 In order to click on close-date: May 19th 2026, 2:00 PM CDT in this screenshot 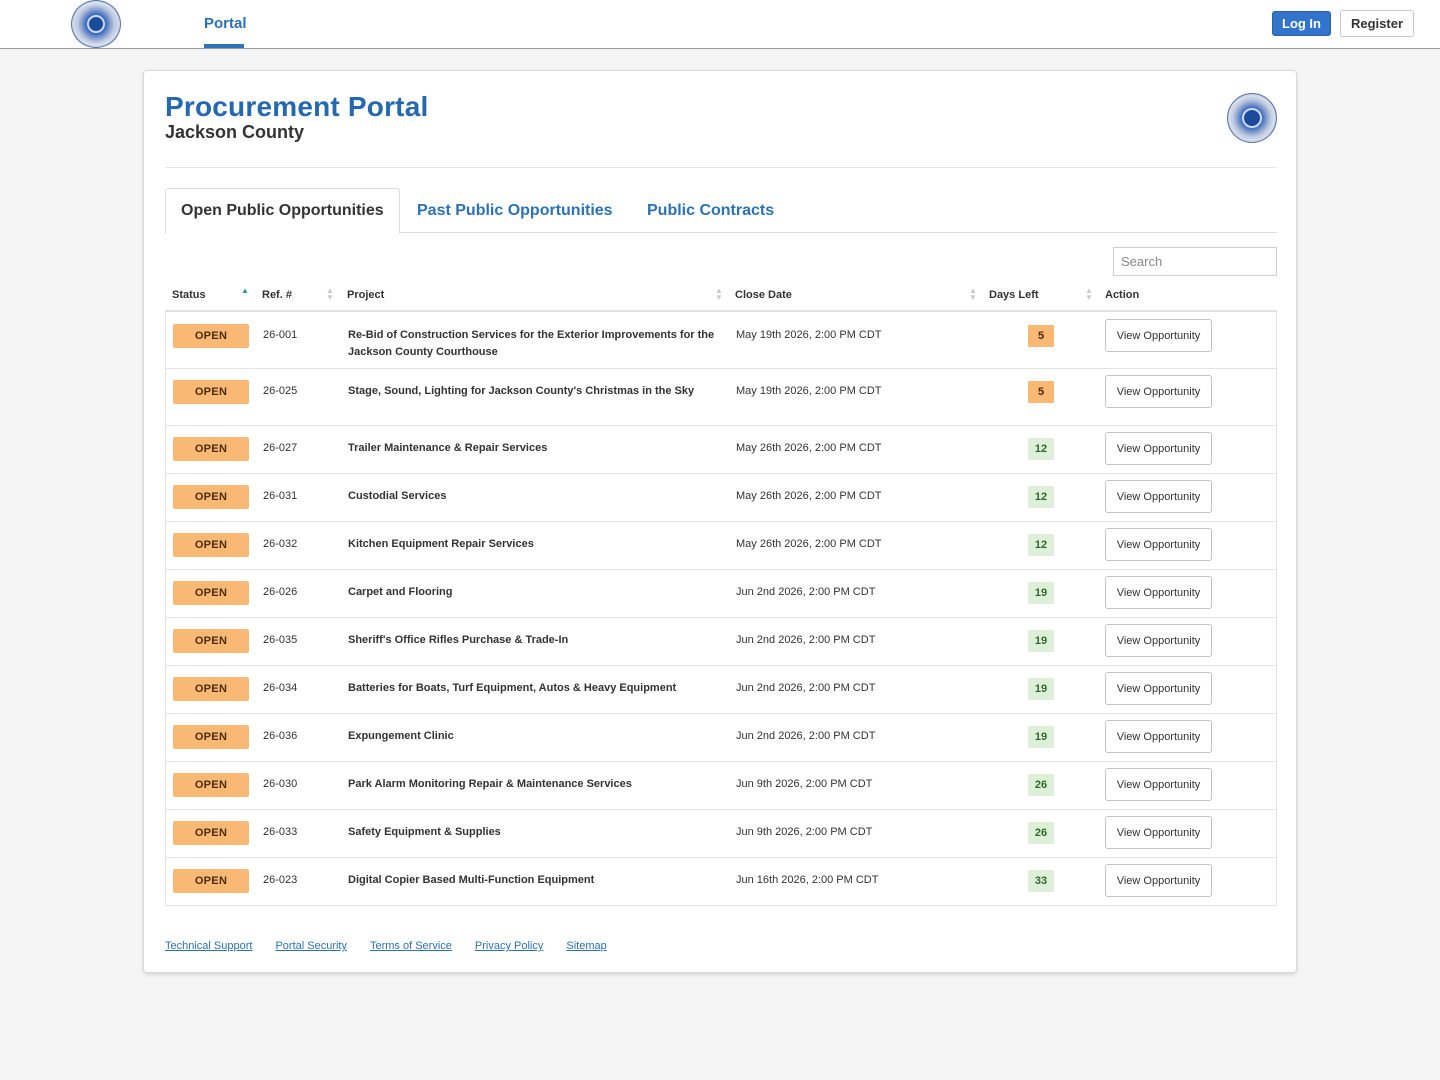, I will do `click(809, 335)`.